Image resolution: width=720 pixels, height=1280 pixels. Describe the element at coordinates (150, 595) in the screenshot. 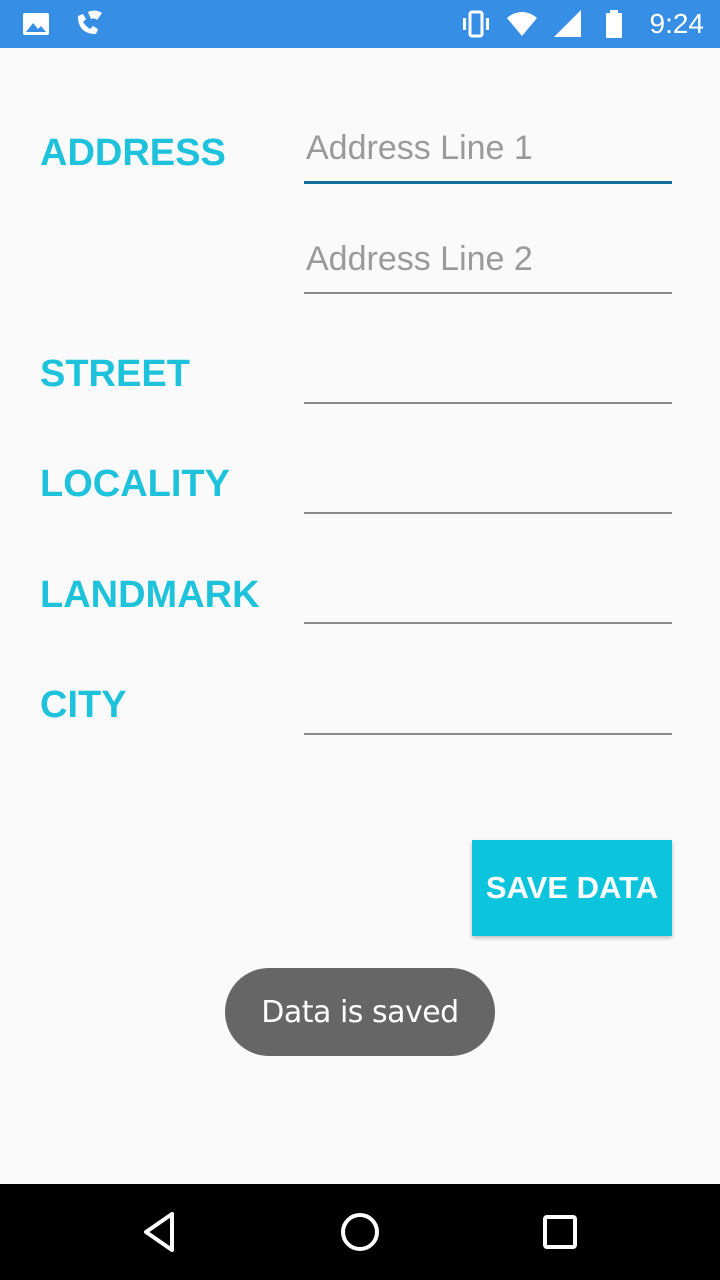

I see `landmark-label: LANDMARK` at that location.